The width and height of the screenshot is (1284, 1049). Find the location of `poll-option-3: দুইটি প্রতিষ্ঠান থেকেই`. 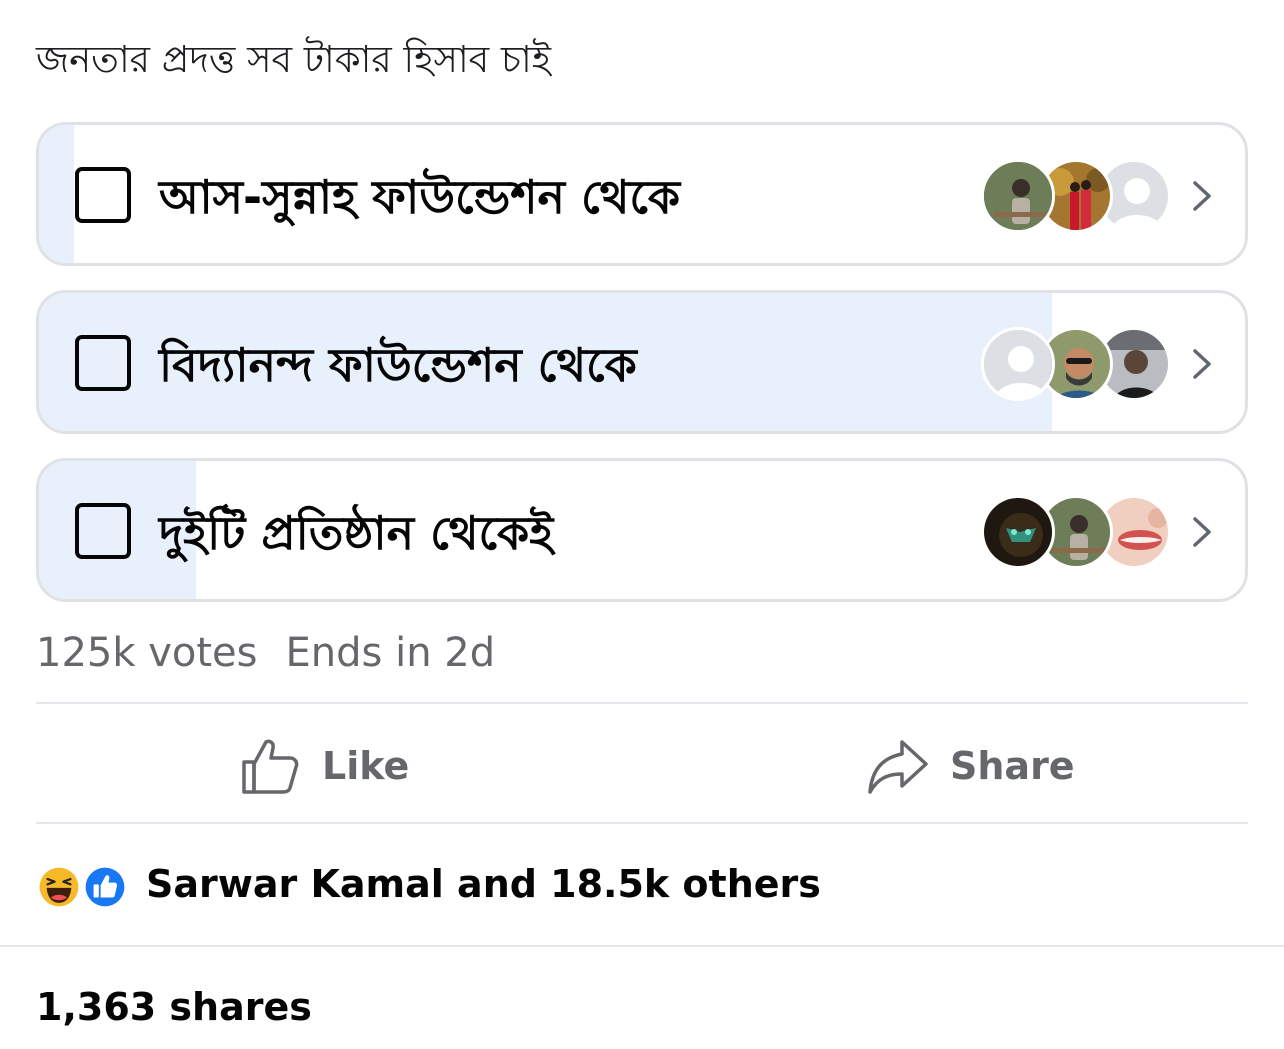

poll-option-3: দুইটি প্রতিষ্ঠান থেকেই is located at coordinates (642, 530).